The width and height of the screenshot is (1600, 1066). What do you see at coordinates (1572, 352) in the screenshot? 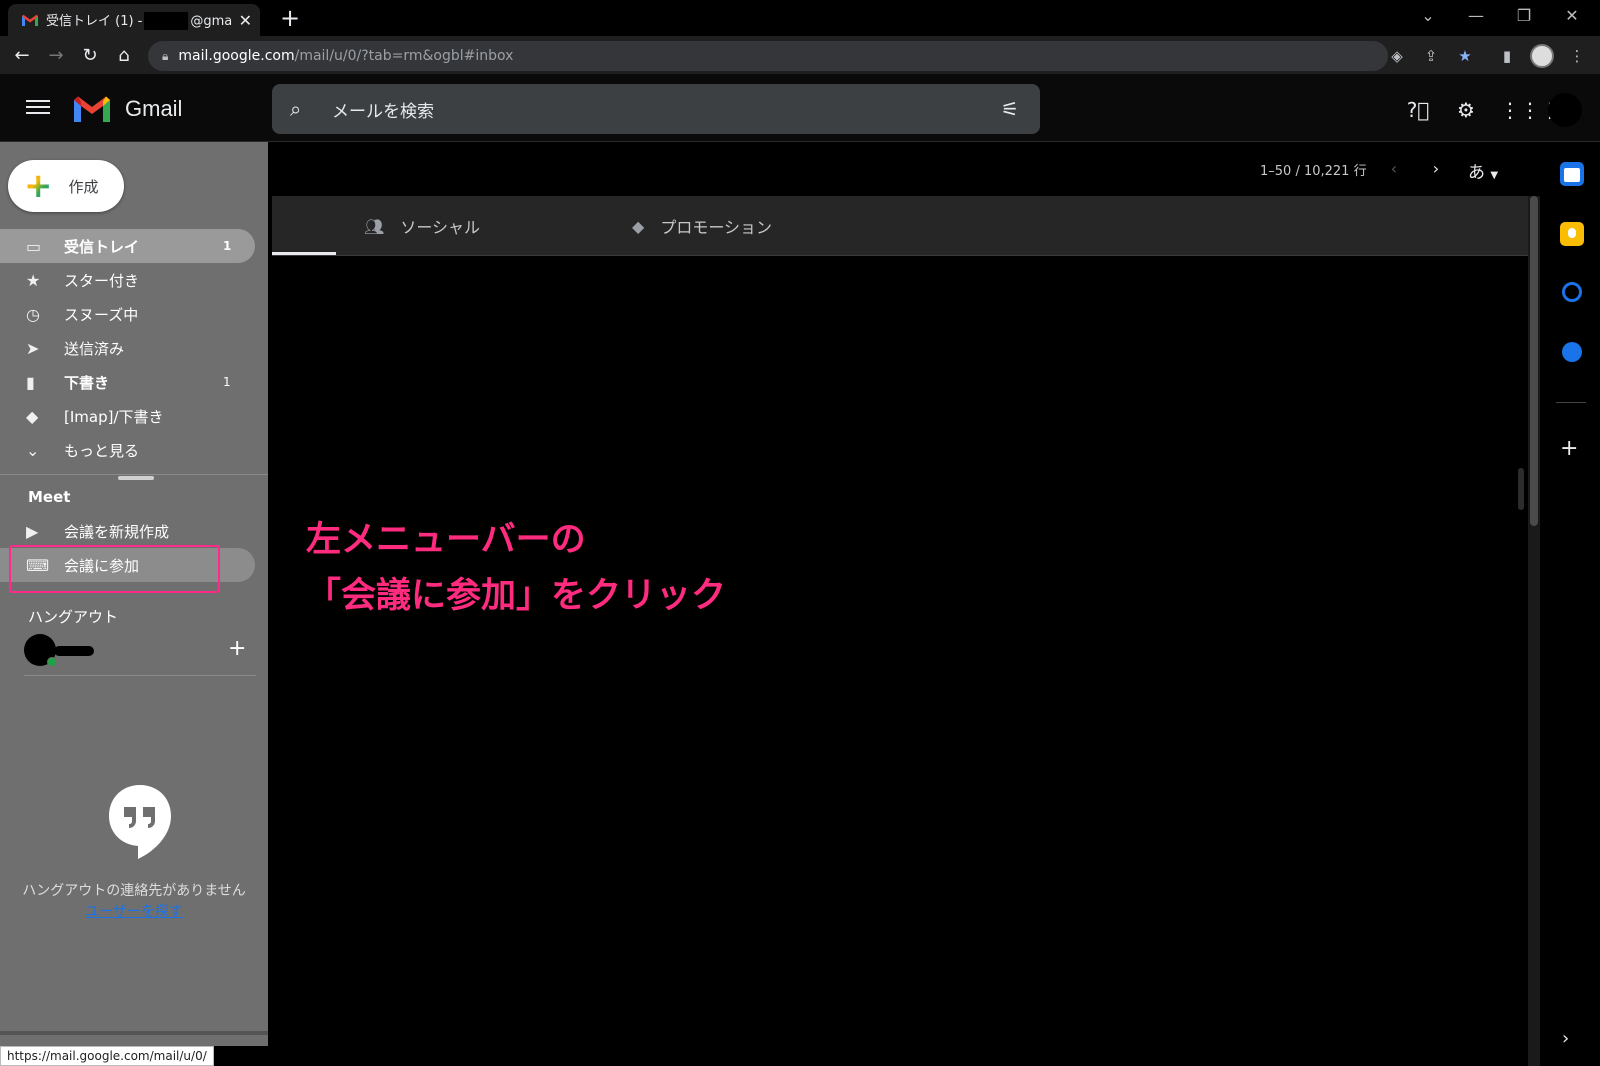
I see `contacts-icon` at bounding box center [1572, 352].